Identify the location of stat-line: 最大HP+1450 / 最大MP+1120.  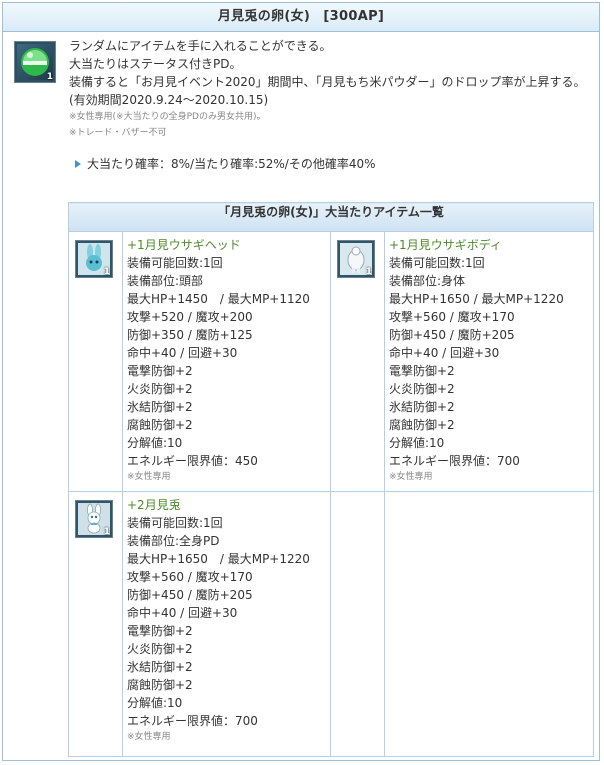
(218, 299).